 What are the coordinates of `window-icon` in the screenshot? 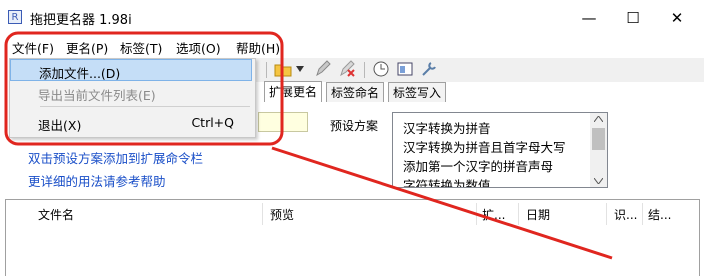 It's located at (405, 69).